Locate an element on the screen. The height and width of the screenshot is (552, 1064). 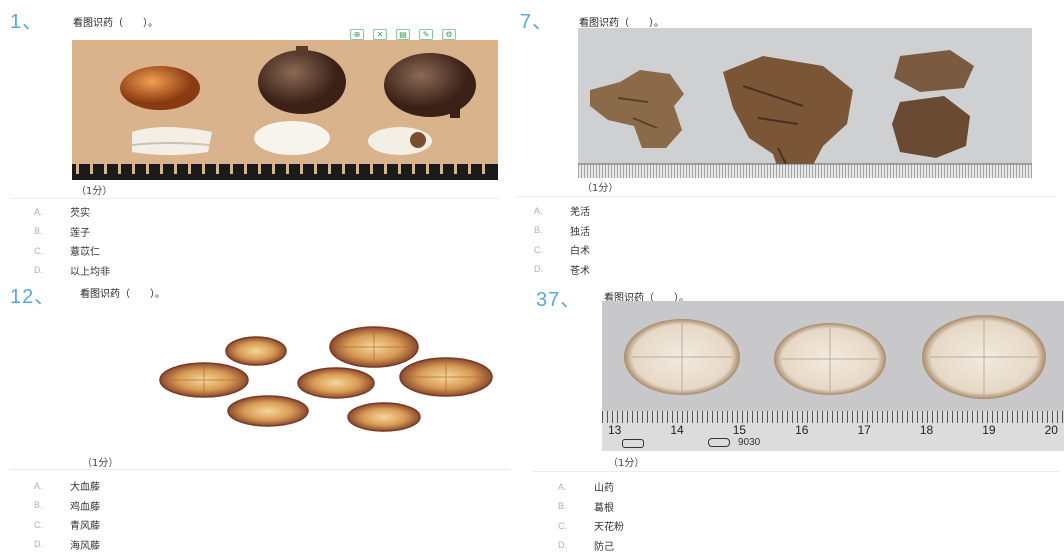
save-icon: ▤ is located at coordinates (403, 34).